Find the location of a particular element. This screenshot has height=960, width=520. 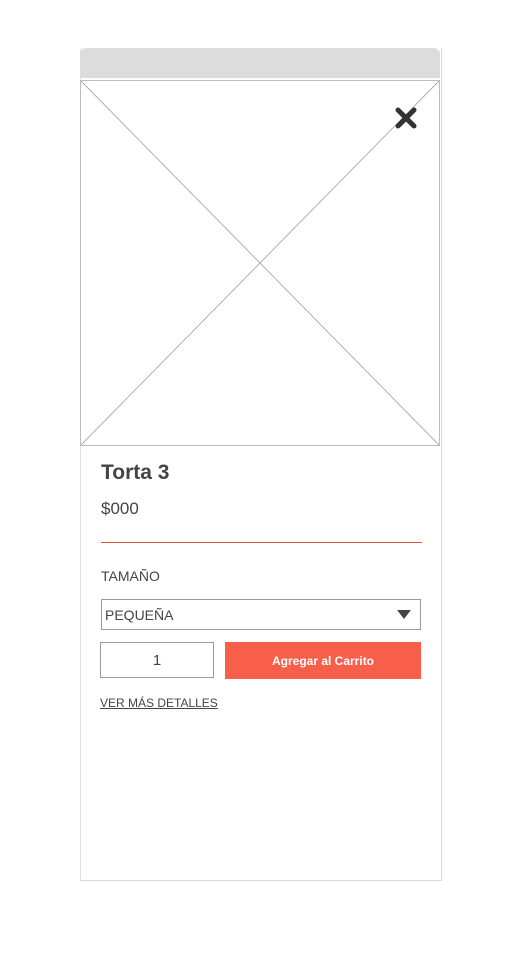

close-button is located at coordinates (406, 118).